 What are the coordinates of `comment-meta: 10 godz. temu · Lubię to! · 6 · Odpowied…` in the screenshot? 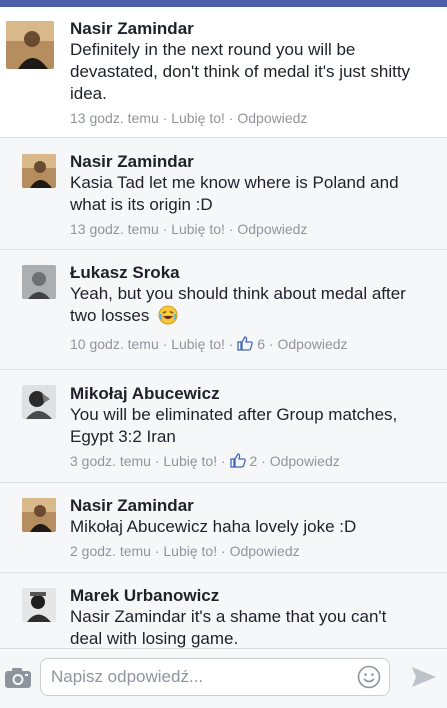 It's located at (254, 345).